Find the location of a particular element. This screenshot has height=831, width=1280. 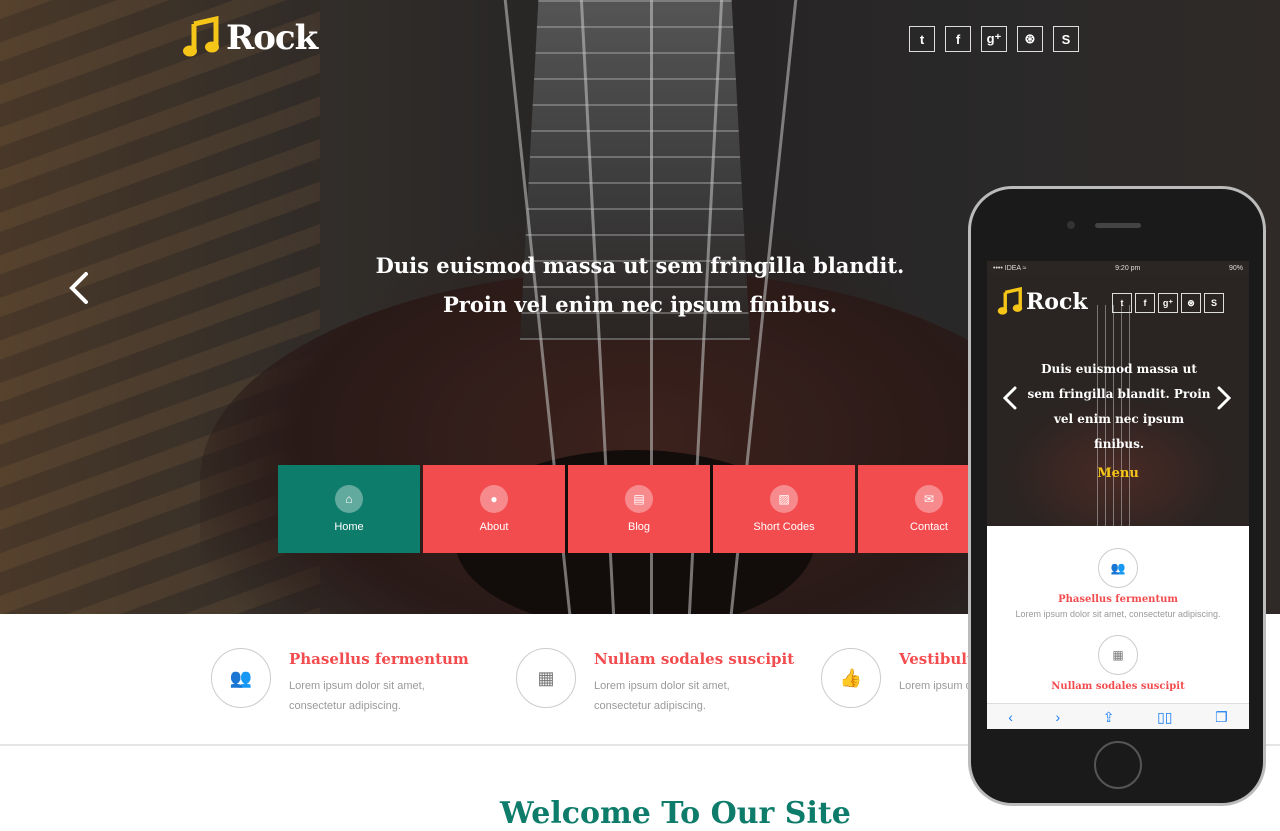

home-icon: ⌂ is located at coordinates (349, 499).